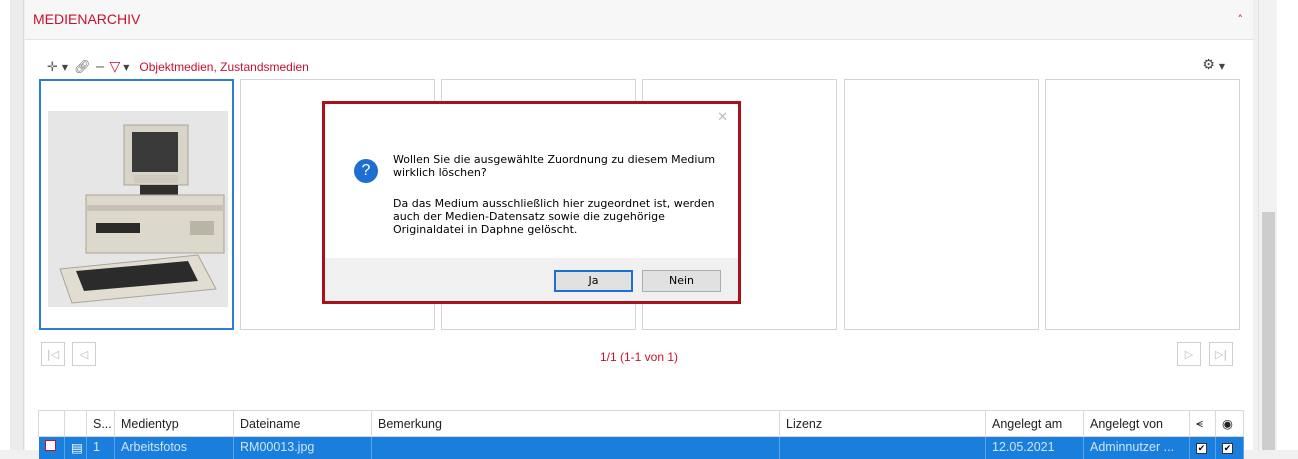 This screenshot has width=1298, height=459. I want to click on cell-dateiname: RM00013.jpg, so click(302, 447).